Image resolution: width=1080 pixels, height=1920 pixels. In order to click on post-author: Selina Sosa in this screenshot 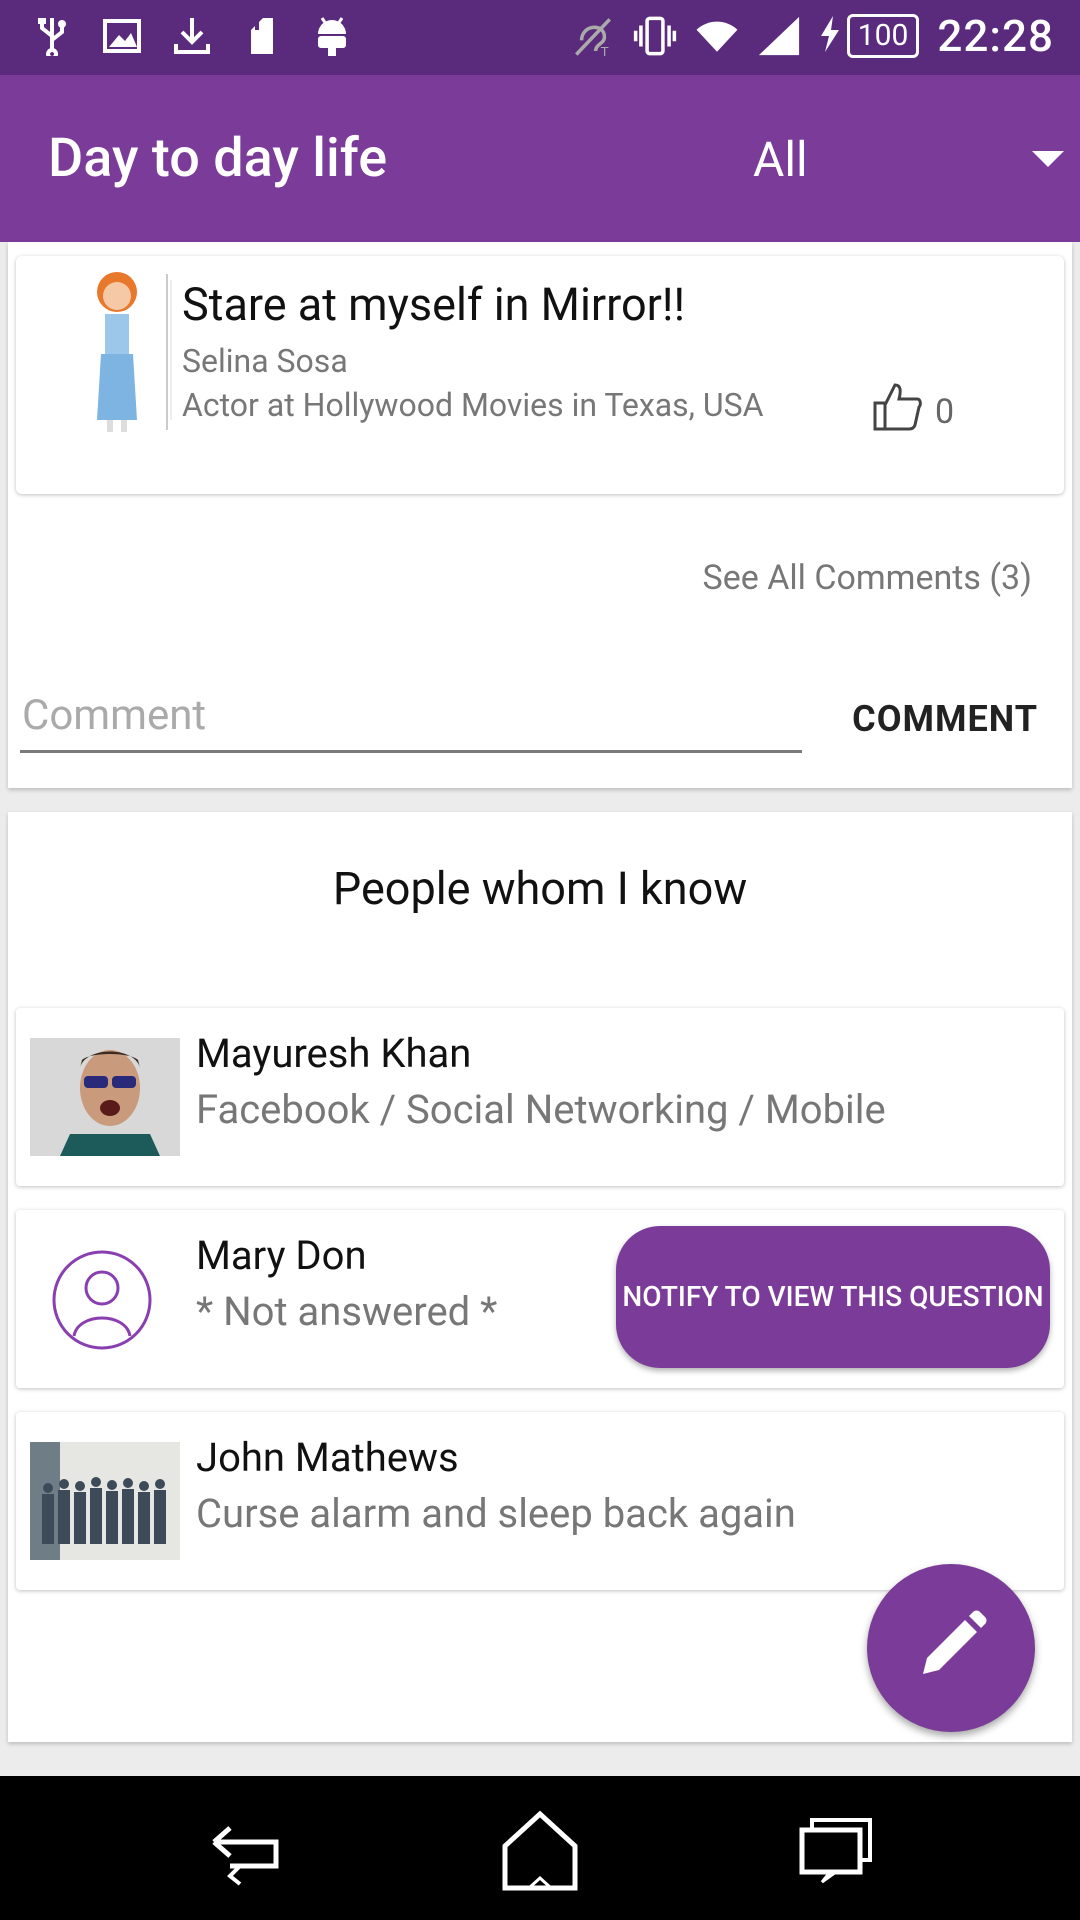, I will do `click(265, 361)`.